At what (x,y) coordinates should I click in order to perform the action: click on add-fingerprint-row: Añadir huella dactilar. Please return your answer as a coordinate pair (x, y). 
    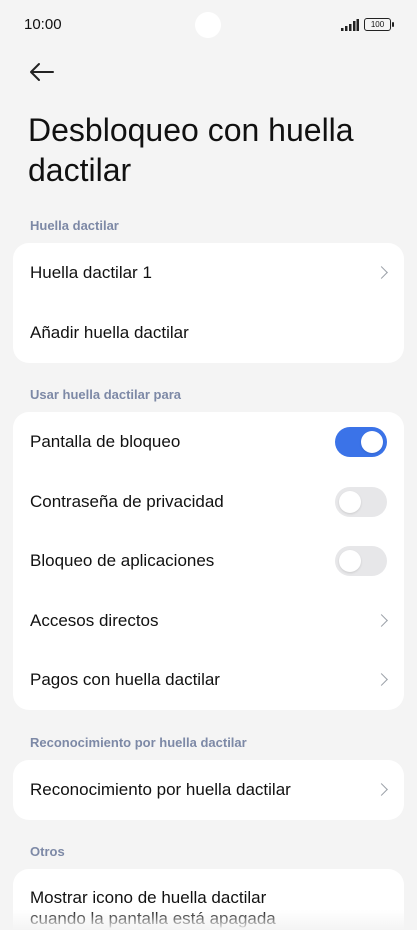
    Looking at the image, I should click on (208, 333).